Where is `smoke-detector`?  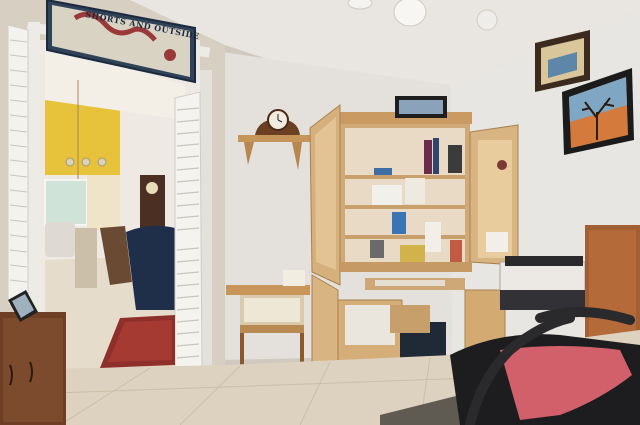
smoke-detector is located at coordinates (487, 20).